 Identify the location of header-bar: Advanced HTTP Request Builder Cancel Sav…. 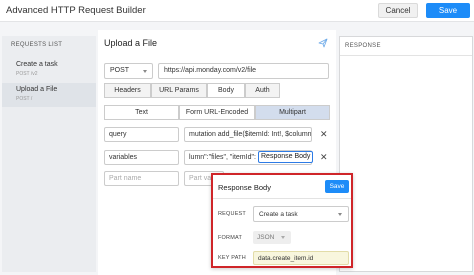
(237, 11).